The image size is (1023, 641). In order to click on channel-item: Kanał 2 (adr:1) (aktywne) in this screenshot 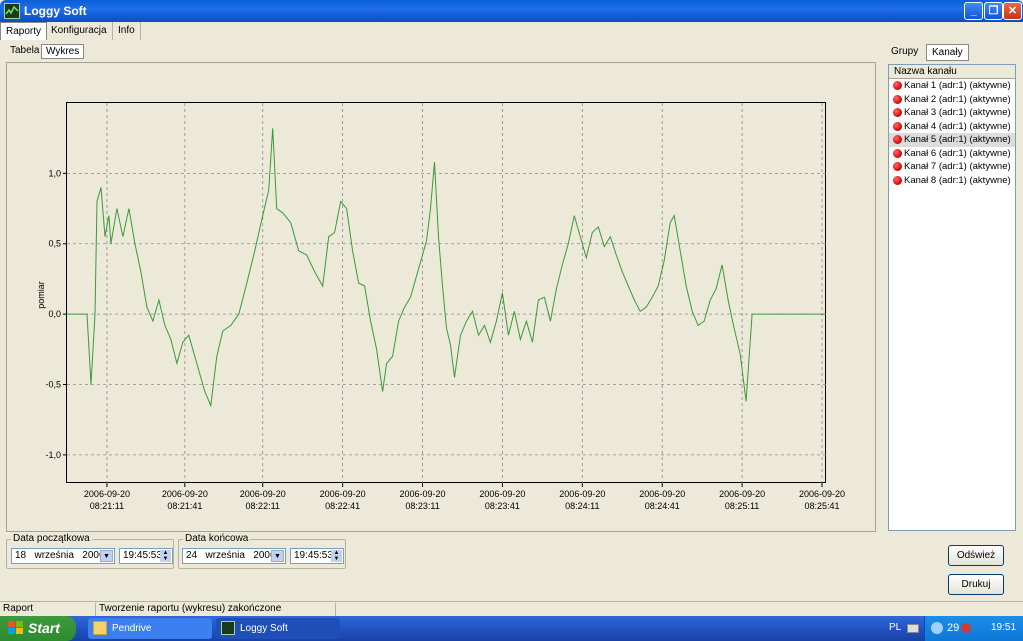, I will do `click(952, 100)`.